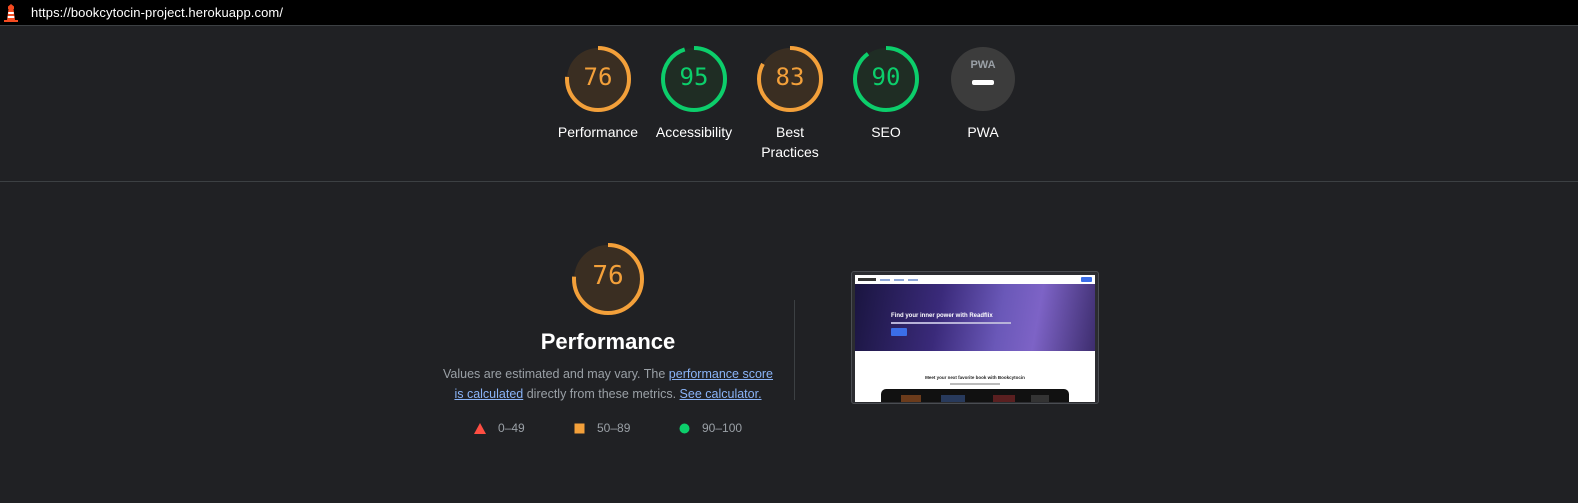 This screenshot has width=1578, height=503. I want to click on gauge-best-practices: 83 Best Practices, so click(790, 103).